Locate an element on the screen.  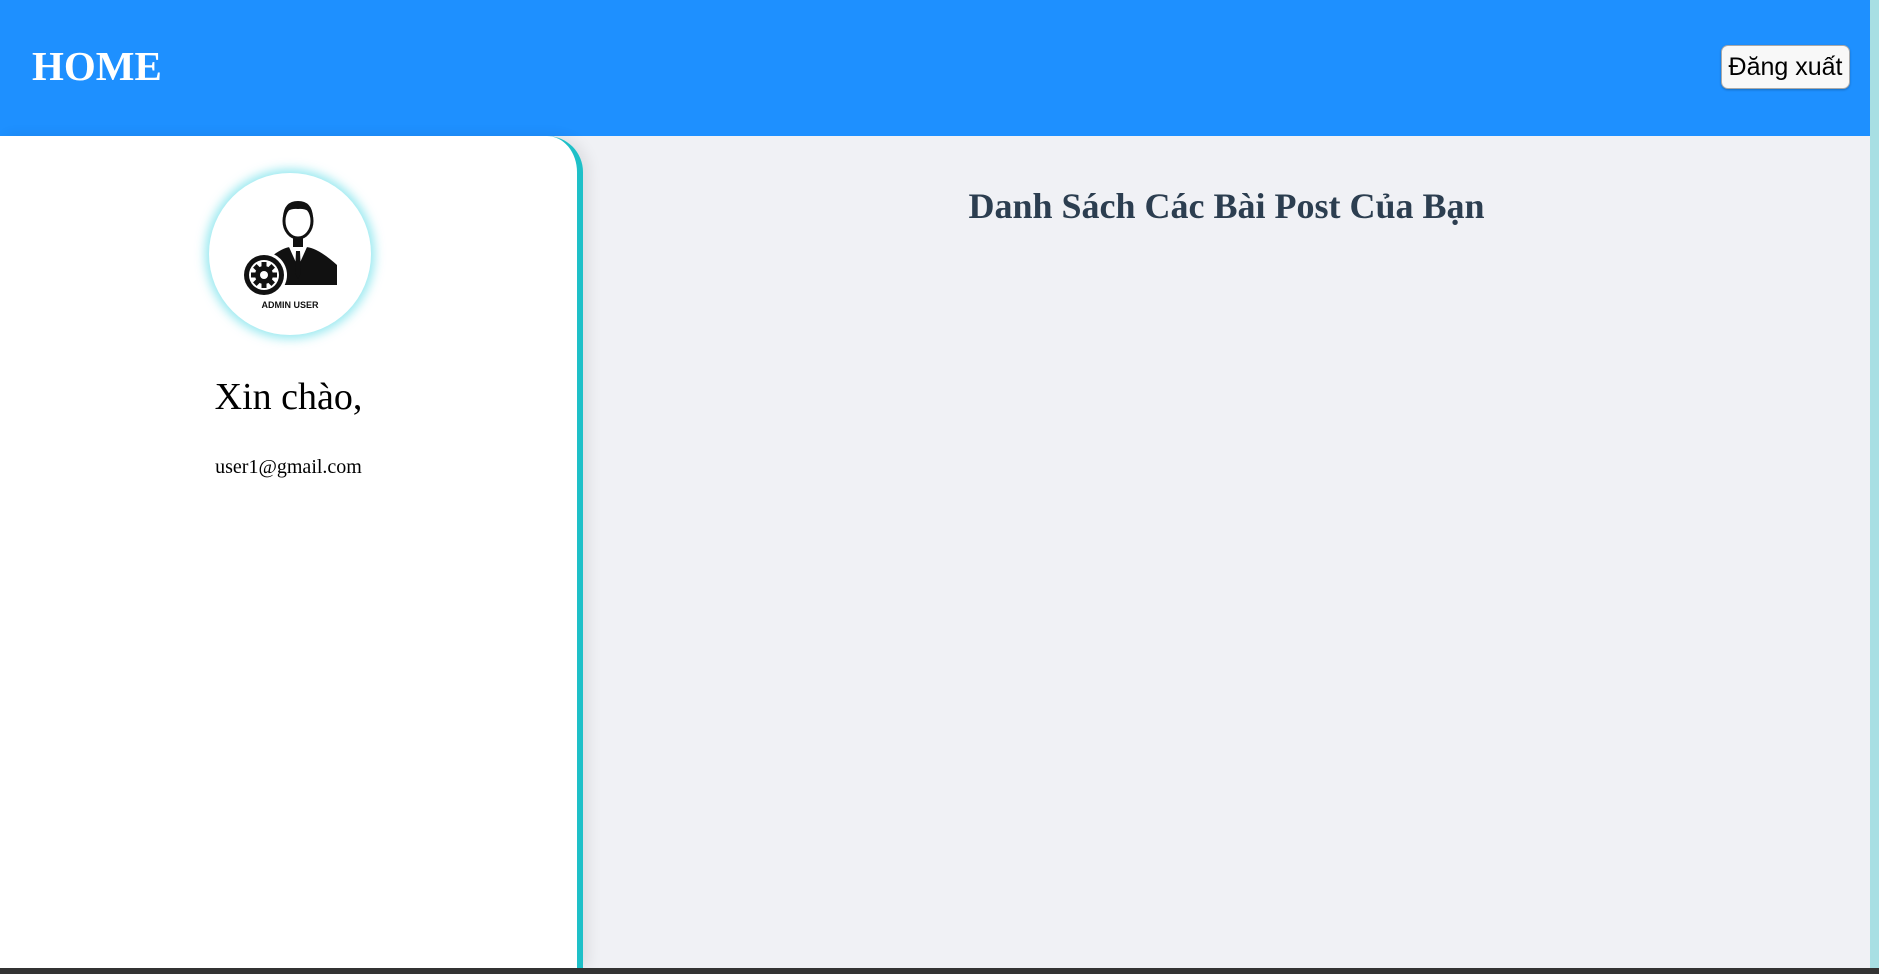
user-email: user1@gmail.com is located at coordinates (288, 467).